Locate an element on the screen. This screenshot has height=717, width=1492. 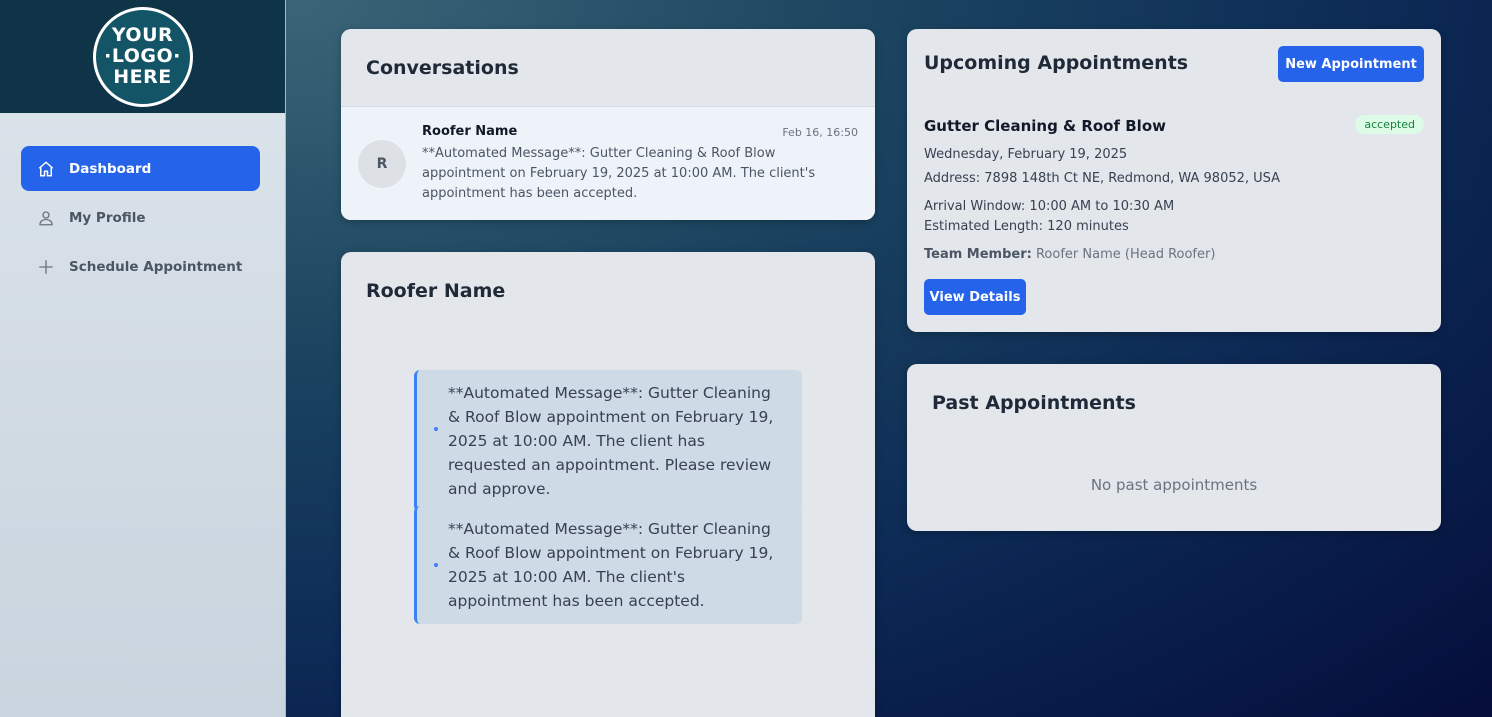
avatar: R is located at coordinates (382, 164).